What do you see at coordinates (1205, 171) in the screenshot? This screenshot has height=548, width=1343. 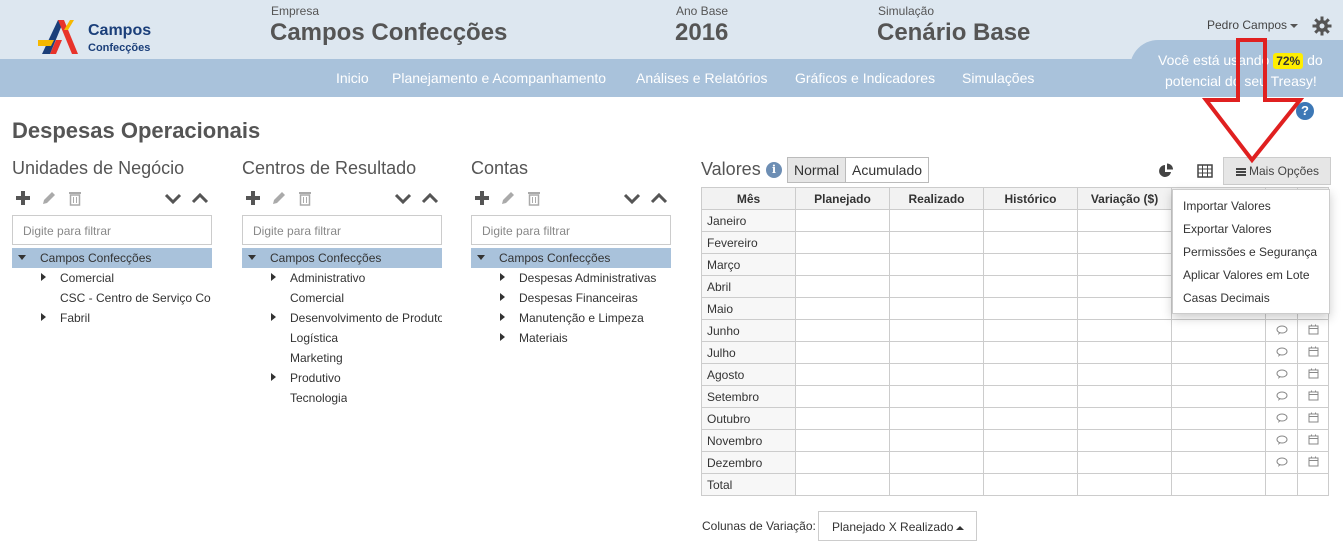 I see `table-view-icon` at bounding box center [1205, 171].